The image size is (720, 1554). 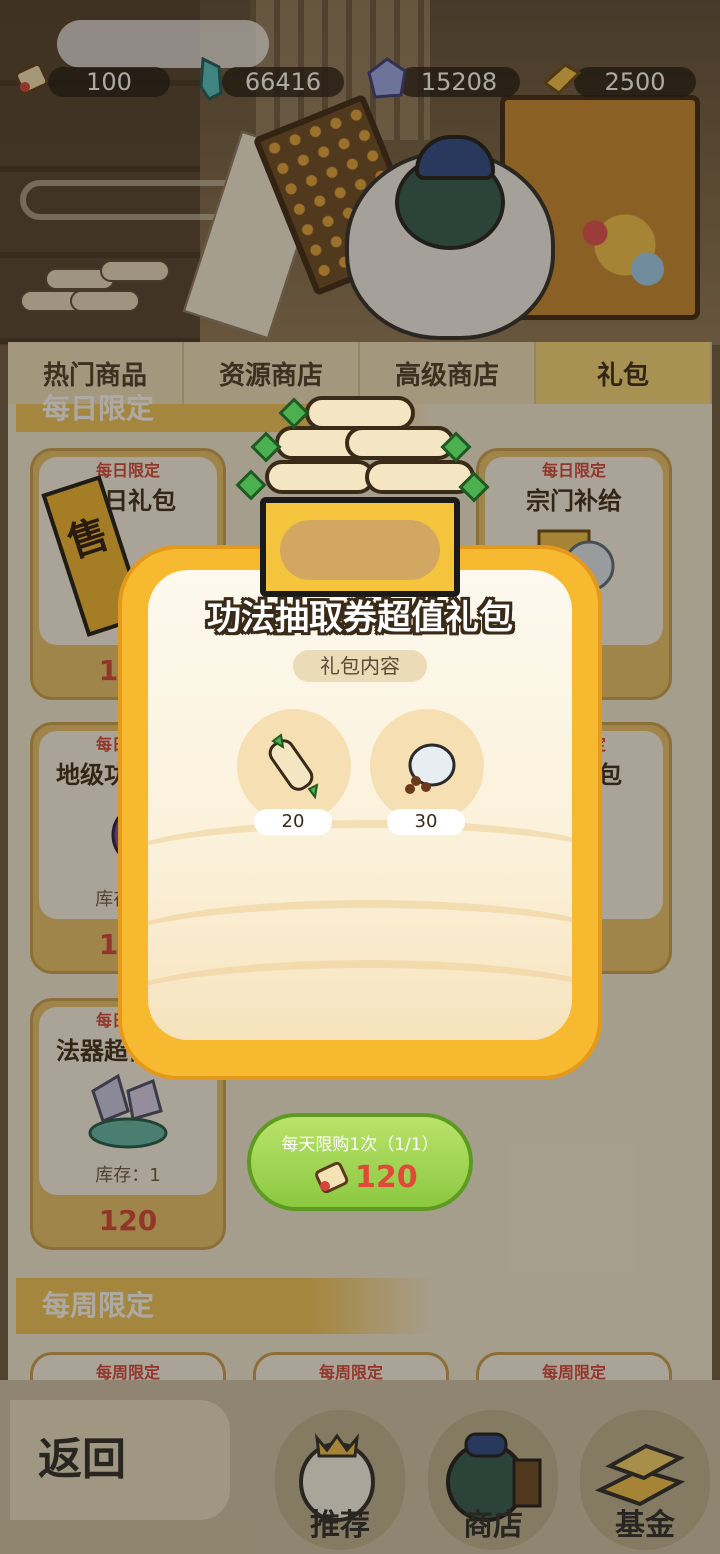 I want to click on popup-item-1-count: 20, so click(x=293, y=822).